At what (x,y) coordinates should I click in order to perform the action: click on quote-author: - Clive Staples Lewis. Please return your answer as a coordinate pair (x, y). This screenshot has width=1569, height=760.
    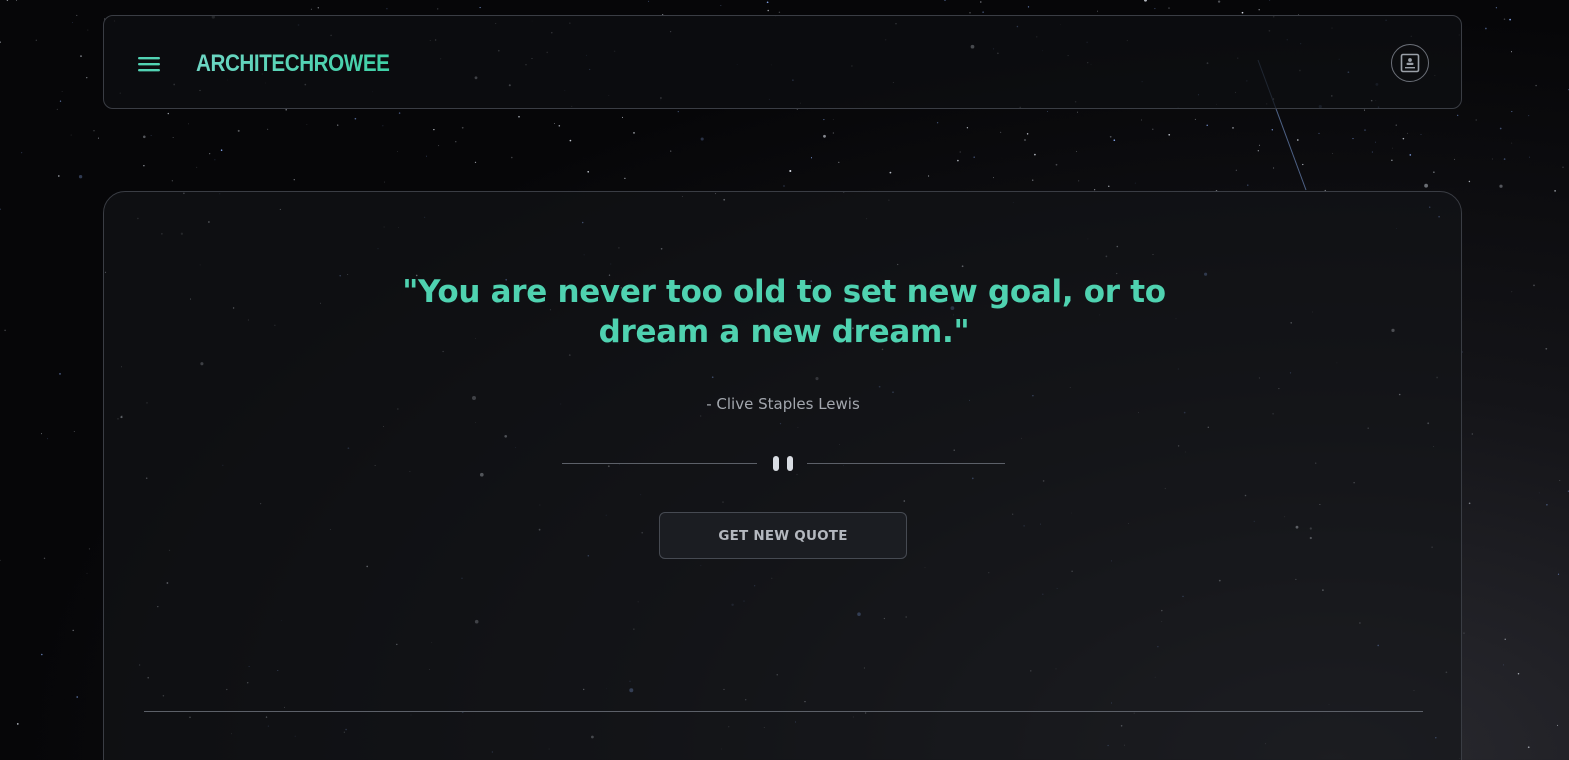
    Looking at the image, I should click on (783, 404).